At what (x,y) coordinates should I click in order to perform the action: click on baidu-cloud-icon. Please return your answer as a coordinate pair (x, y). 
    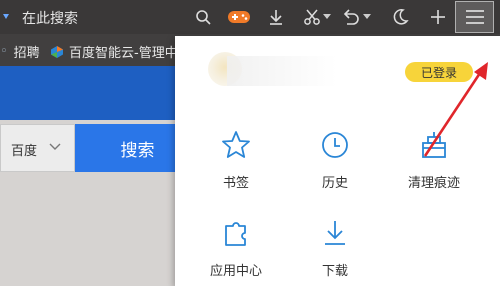
    Looking at the image, I should click on (57, 51).